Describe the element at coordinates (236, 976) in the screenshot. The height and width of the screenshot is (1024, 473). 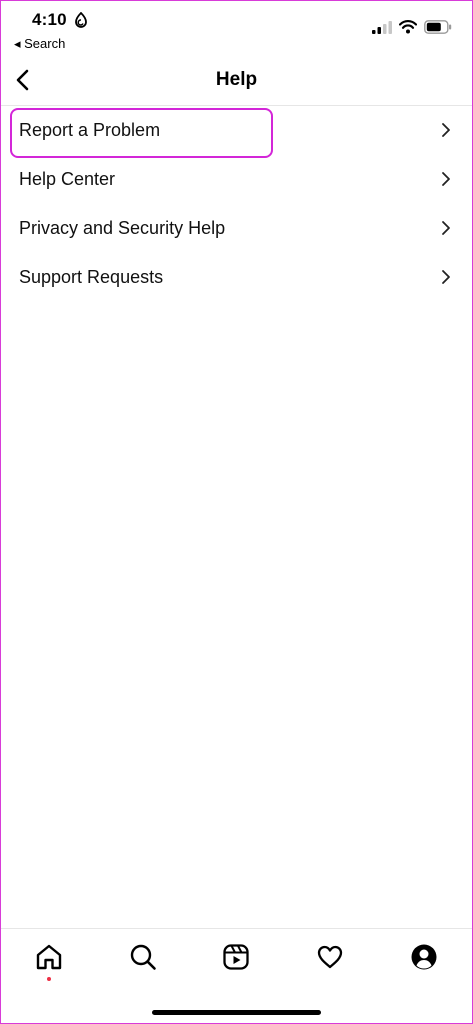
I see `bottom-tab-bar` at that location.